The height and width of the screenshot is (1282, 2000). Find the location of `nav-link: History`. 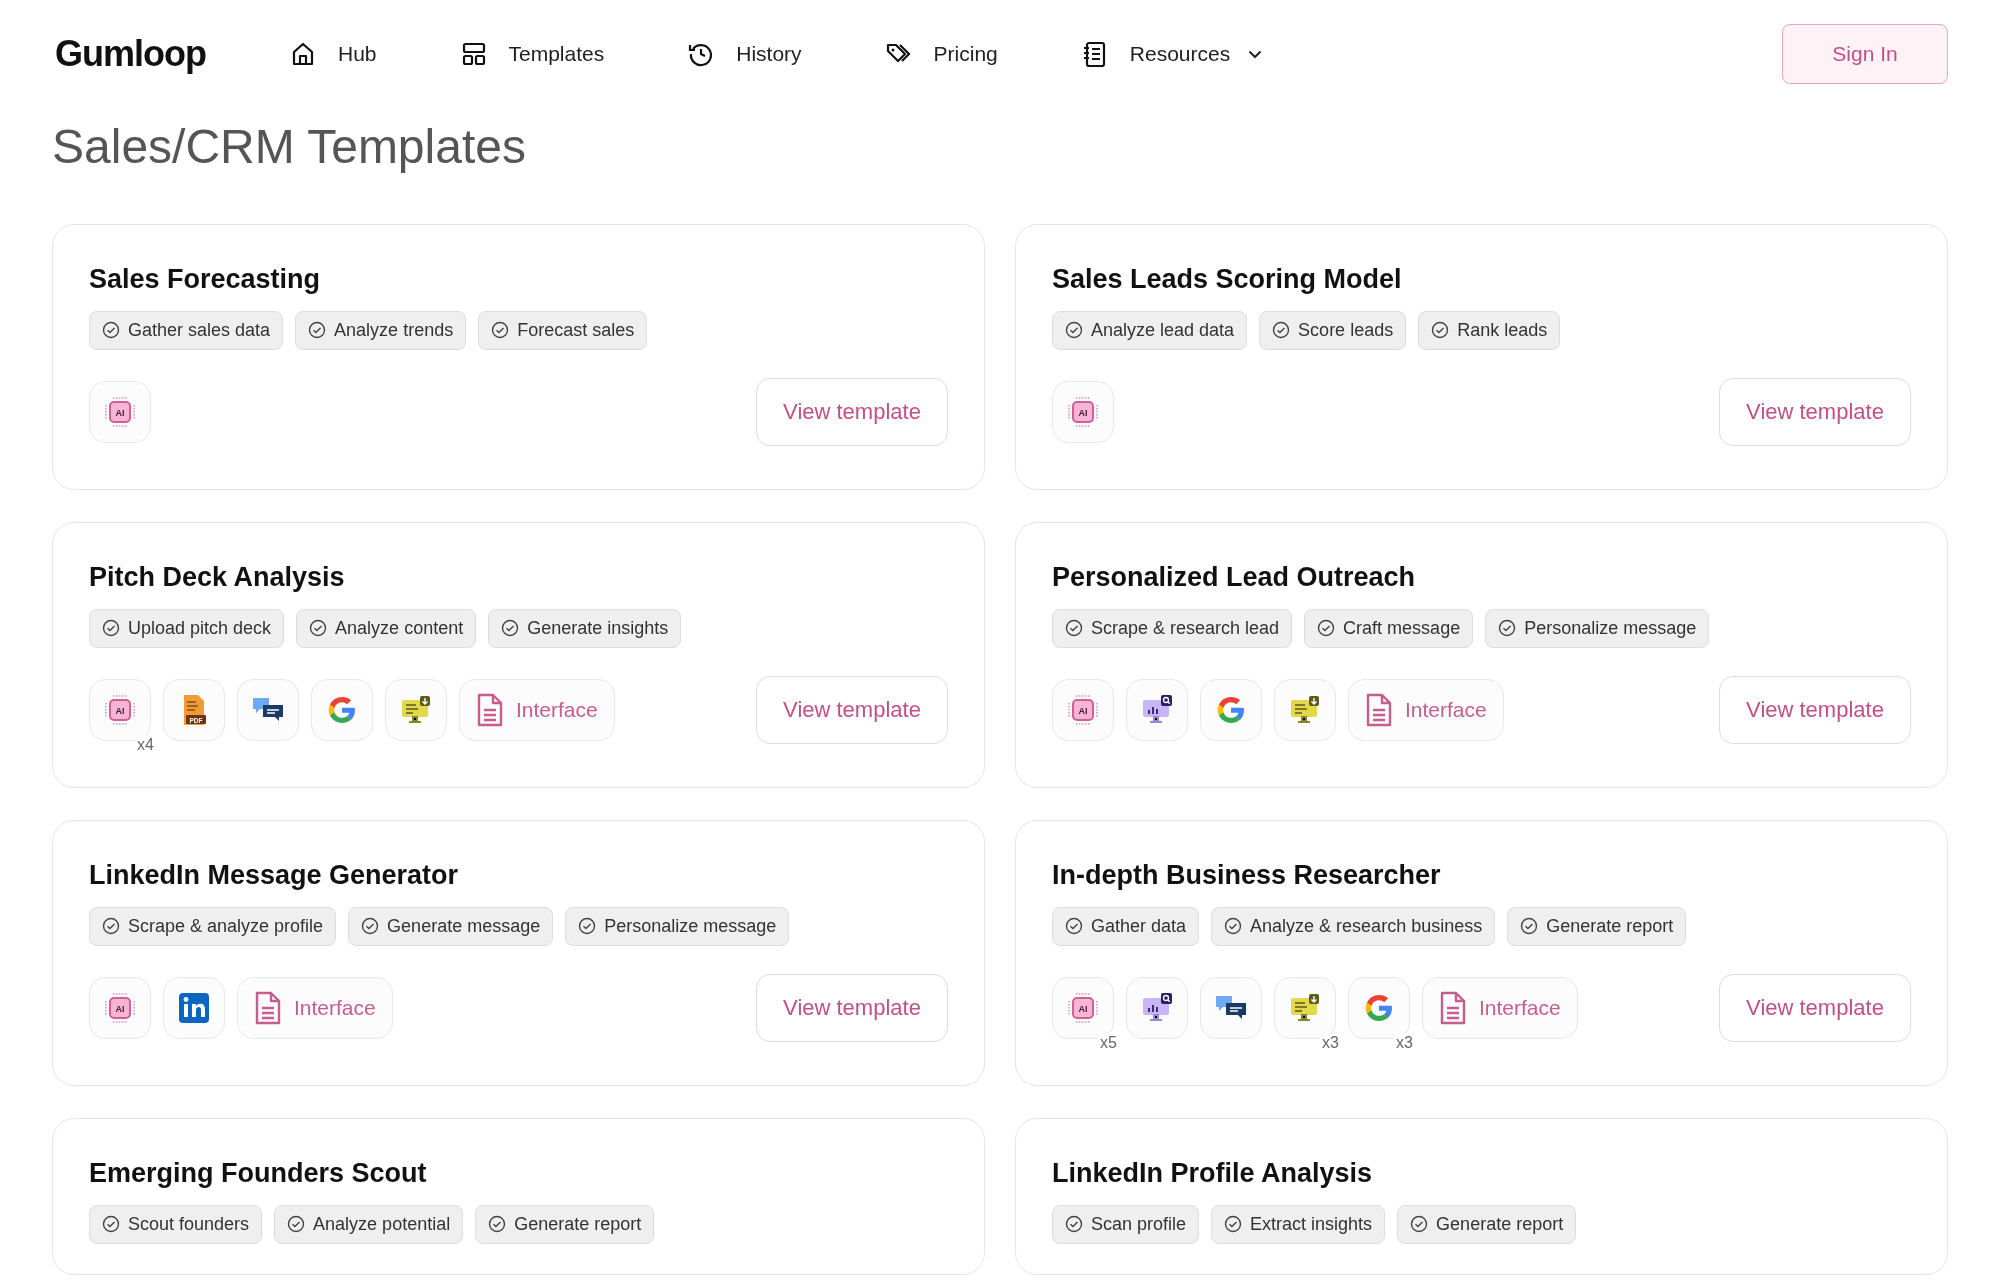

nav-link: History is located at coordinates (745, 54).